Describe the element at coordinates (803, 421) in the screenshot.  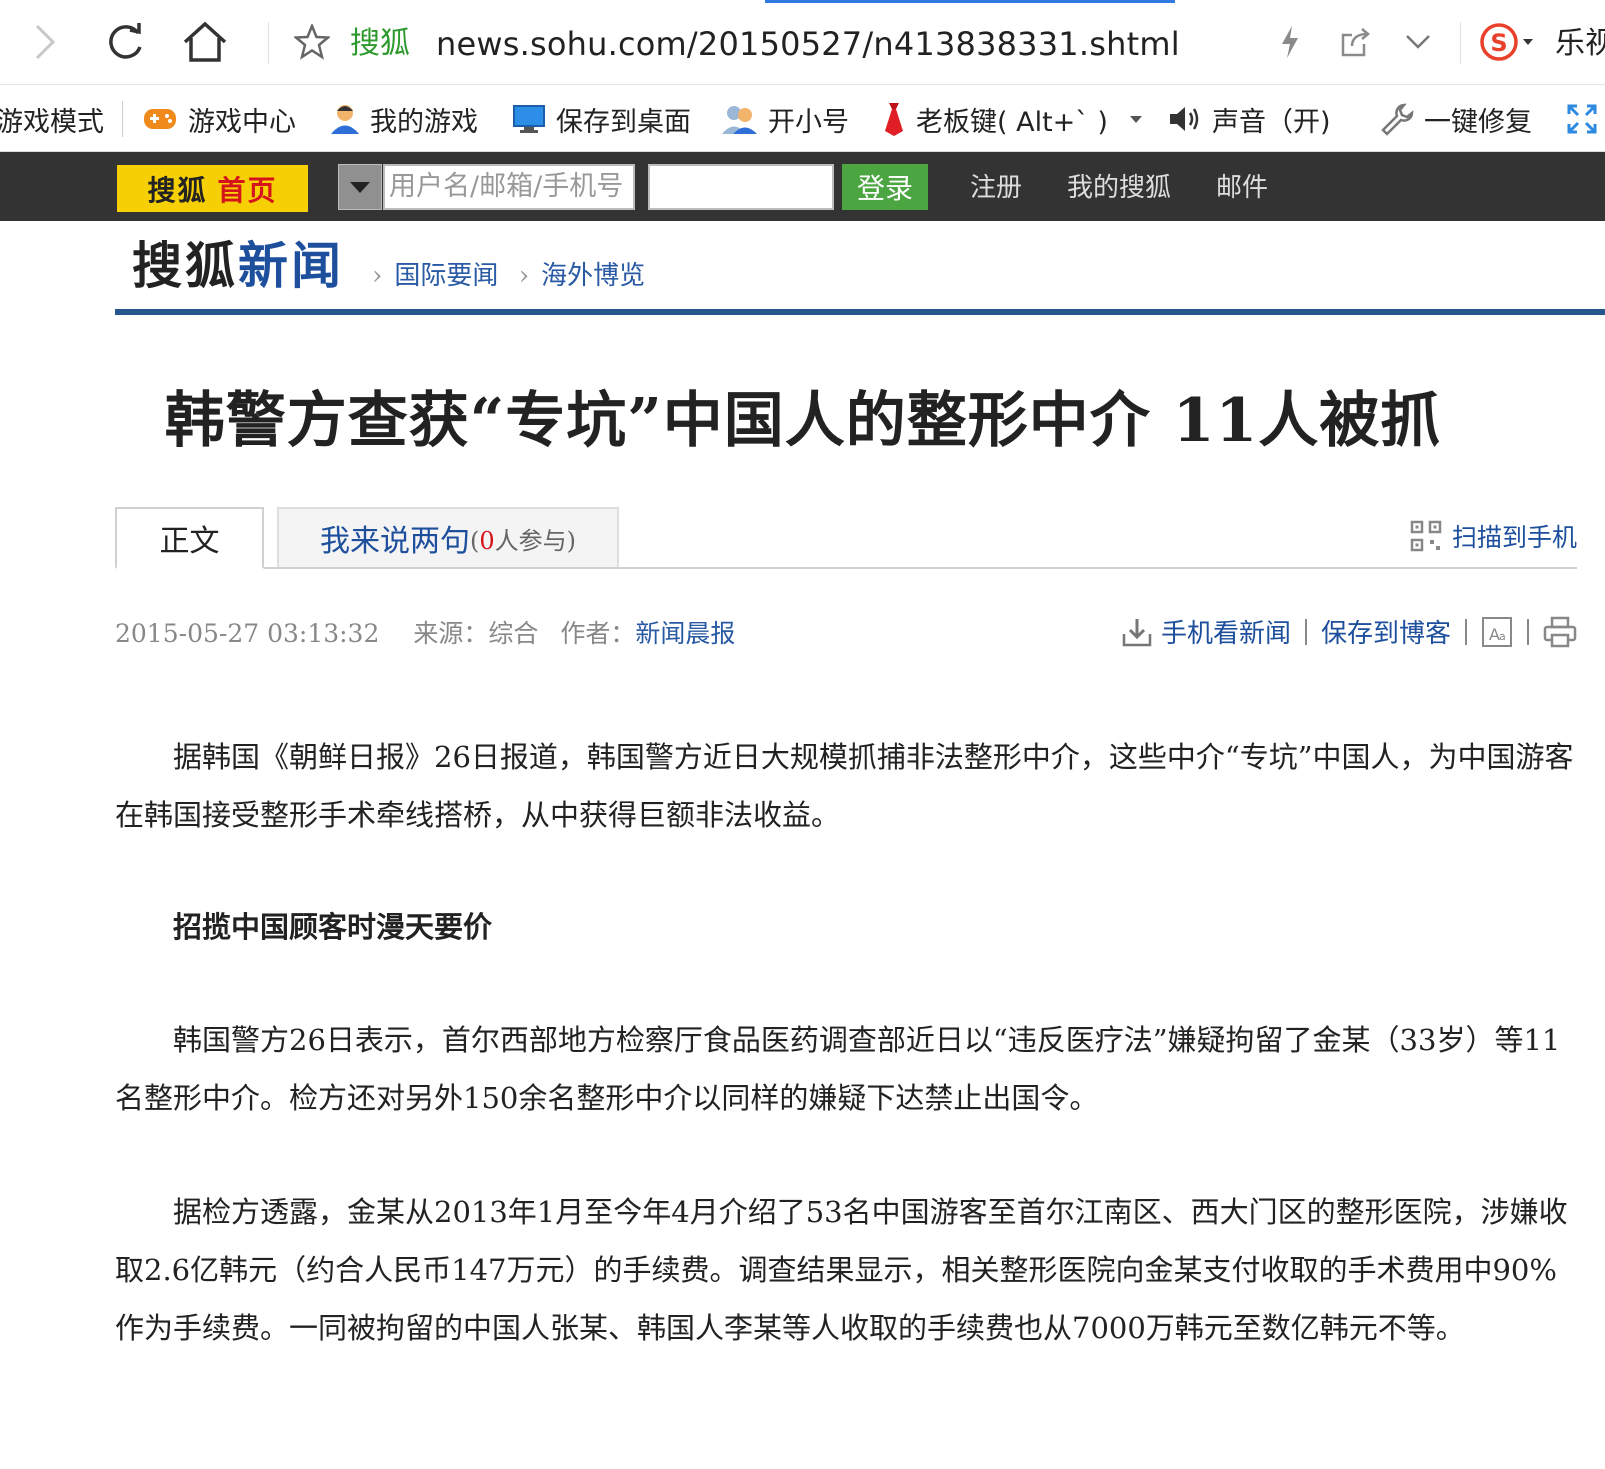
I see `article-title: 韩警方查获“专坑”中国人的整形中介 11人被抓` at that location.